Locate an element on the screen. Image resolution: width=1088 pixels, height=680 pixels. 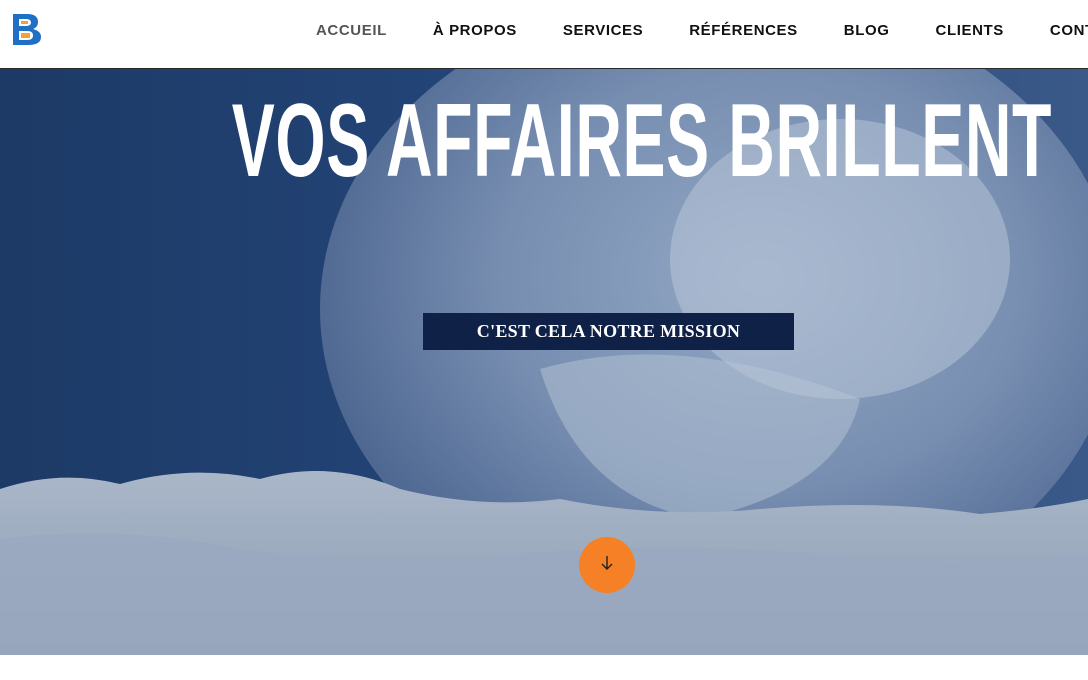
nav-item-clients: CLIENTS is located at coordinates (970, 30).